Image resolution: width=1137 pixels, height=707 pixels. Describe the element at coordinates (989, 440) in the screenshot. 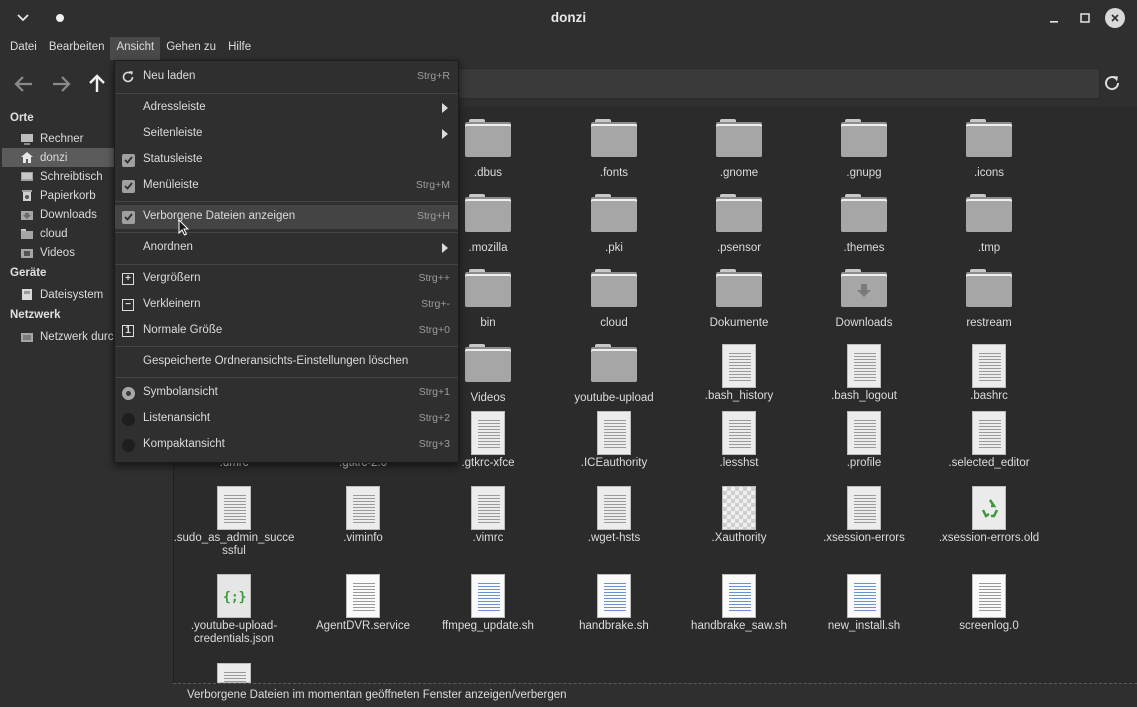

I see `file-item: .selected_editor` at that location.